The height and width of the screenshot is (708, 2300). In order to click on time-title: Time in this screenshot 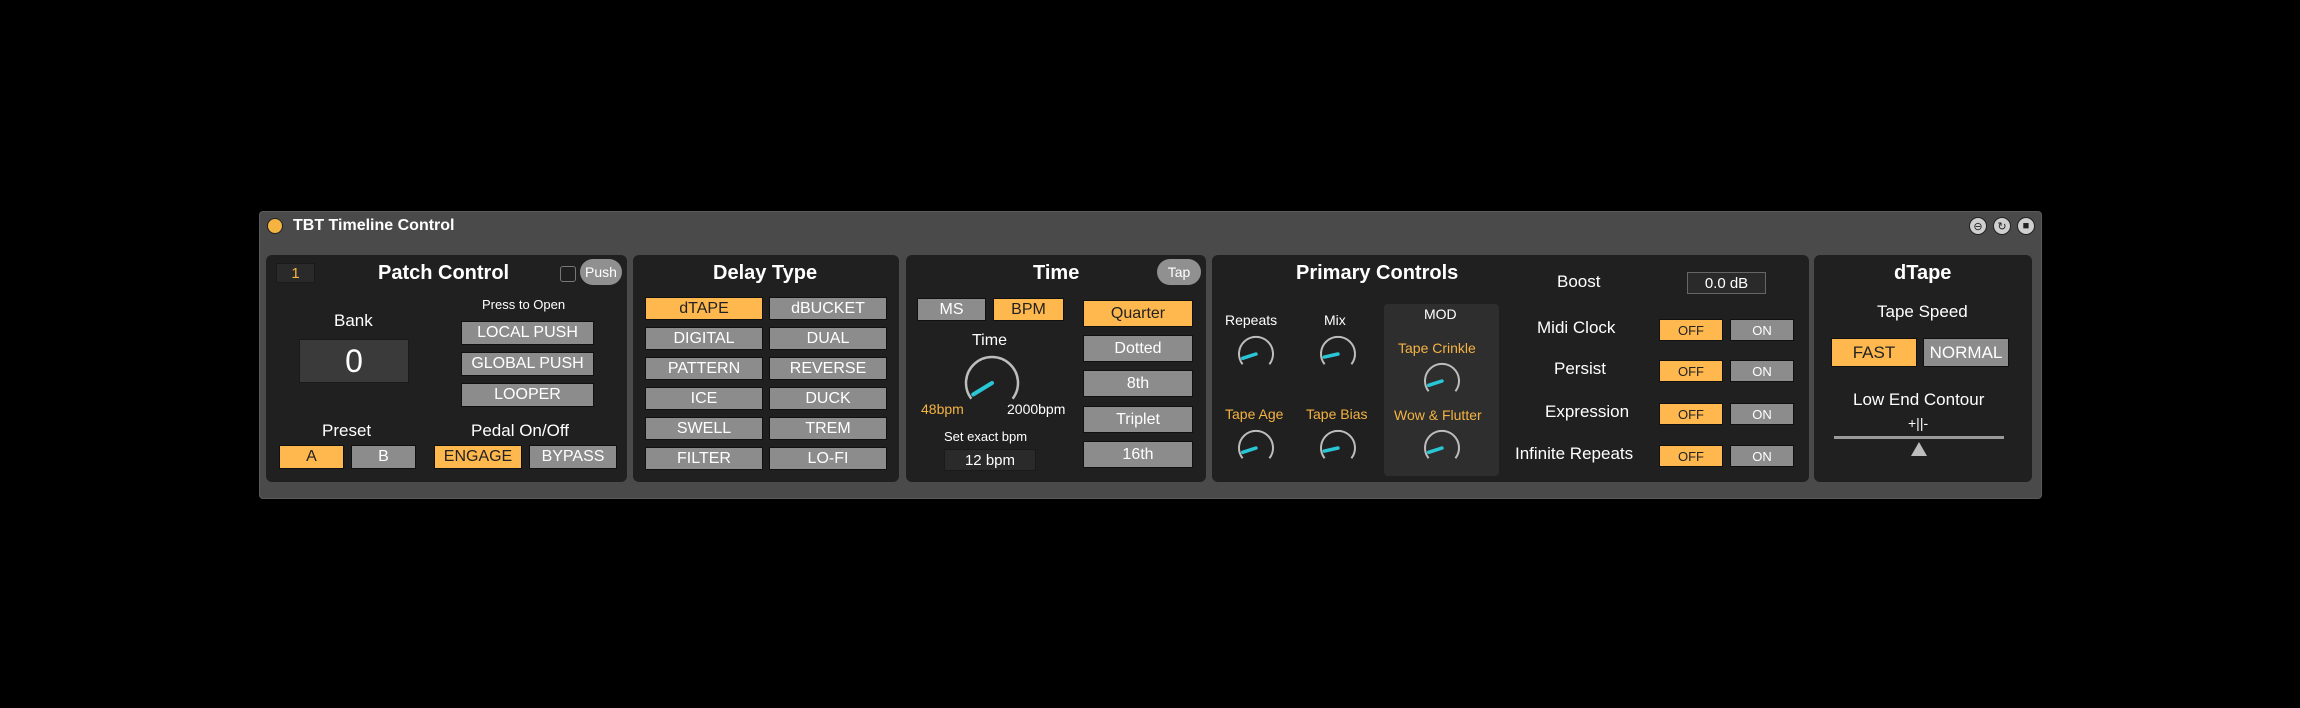, I will do `click(1056, 273)`.